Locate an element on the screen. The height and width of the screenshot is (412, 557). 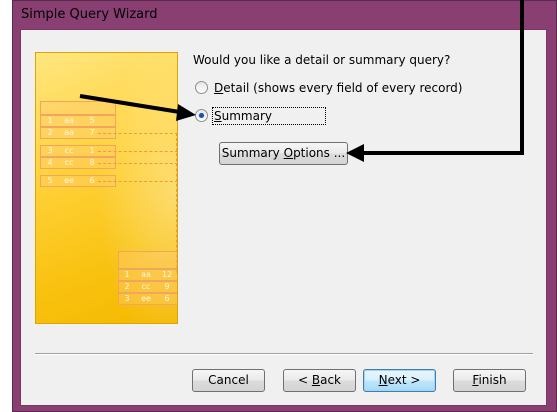
title-bar: Simple Query Wizard is located at coordinates (284, 15).